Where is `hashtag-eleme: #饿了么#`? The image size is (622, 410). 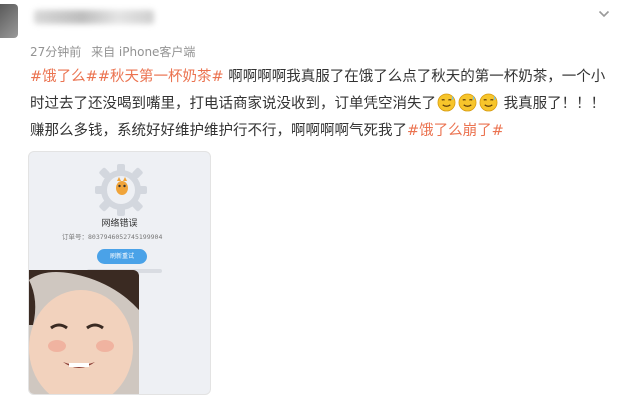
hashtag-eleme: #饿了么# is located at coordinates (64, 77).